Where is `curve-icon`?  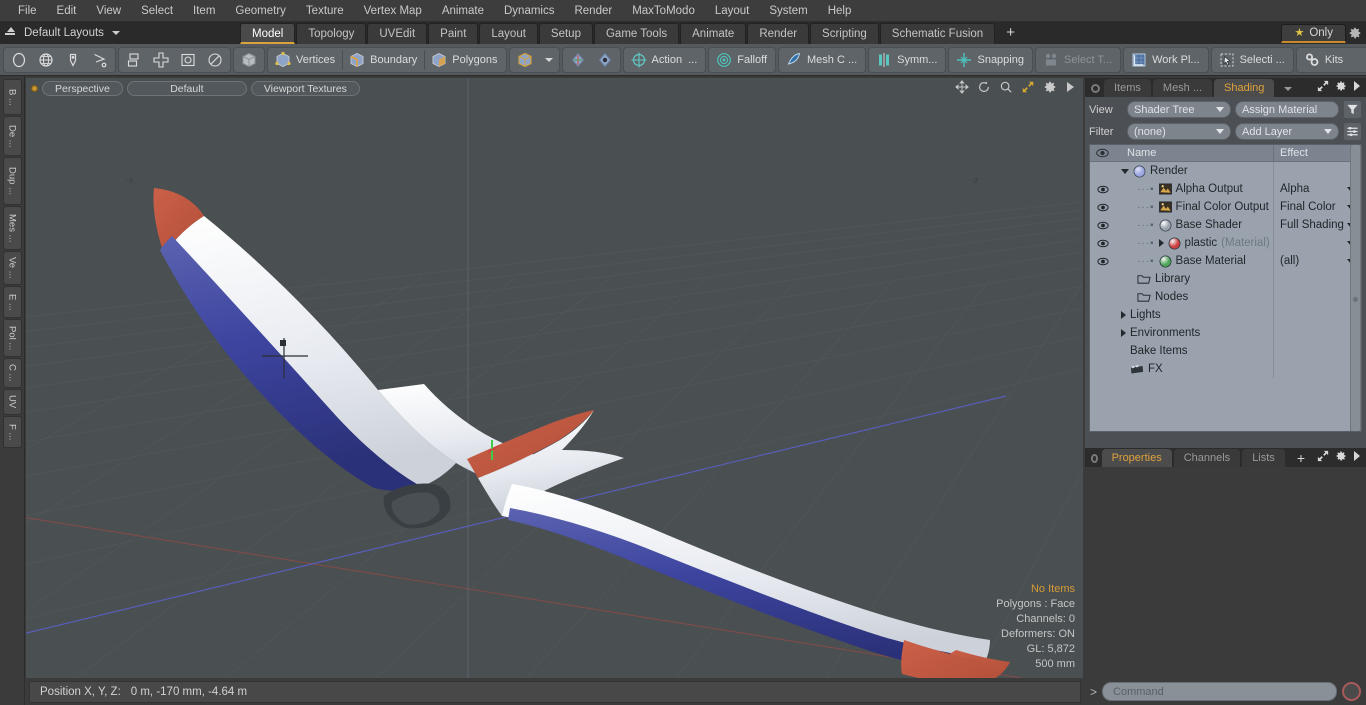
curve-icon is located at coordinates (100, 60).